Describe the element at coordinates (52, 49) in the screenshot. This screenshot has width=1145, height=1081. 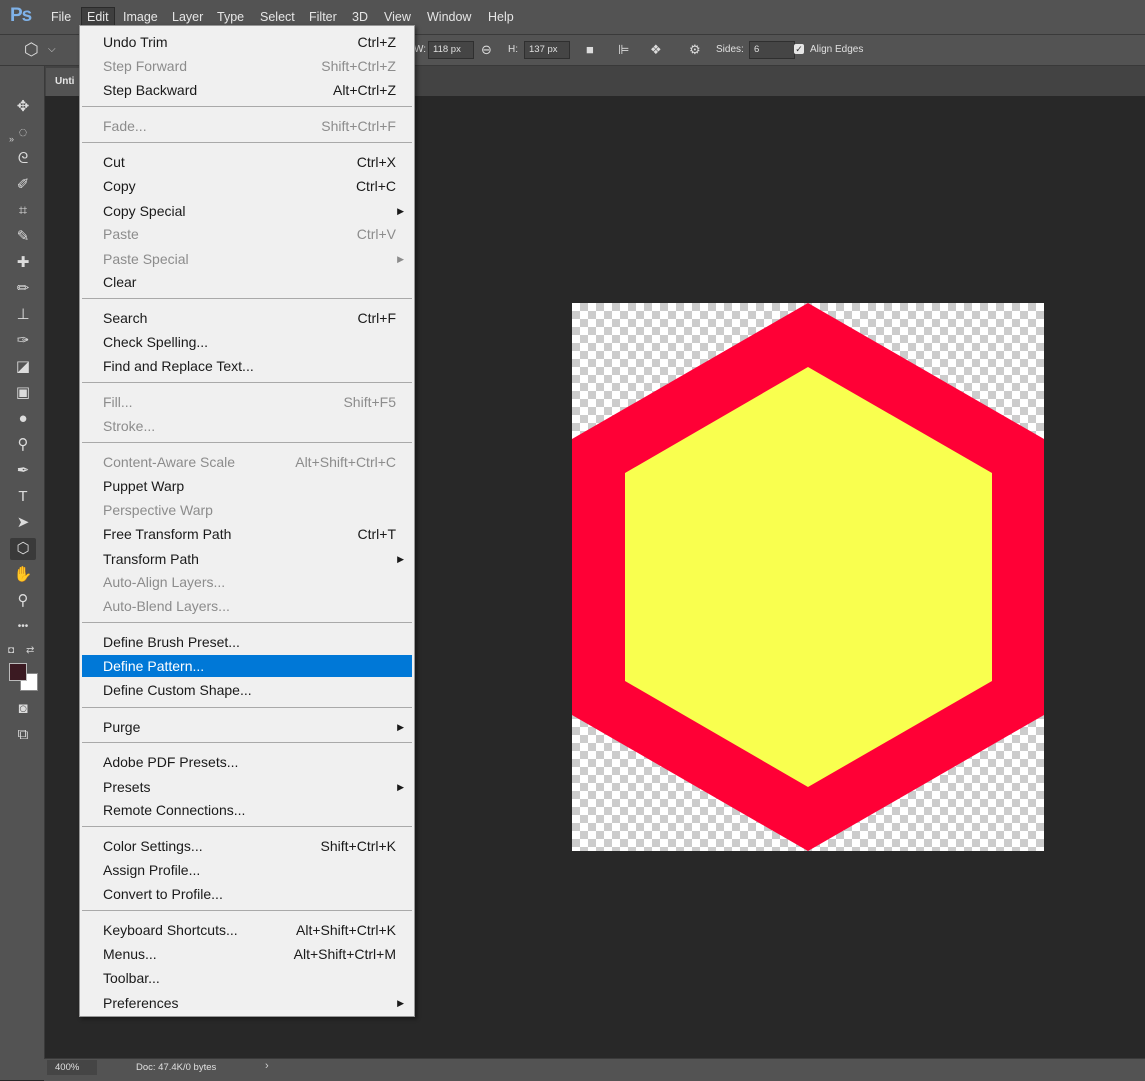
I see `chevron-down-icon: ⌵` at that location.